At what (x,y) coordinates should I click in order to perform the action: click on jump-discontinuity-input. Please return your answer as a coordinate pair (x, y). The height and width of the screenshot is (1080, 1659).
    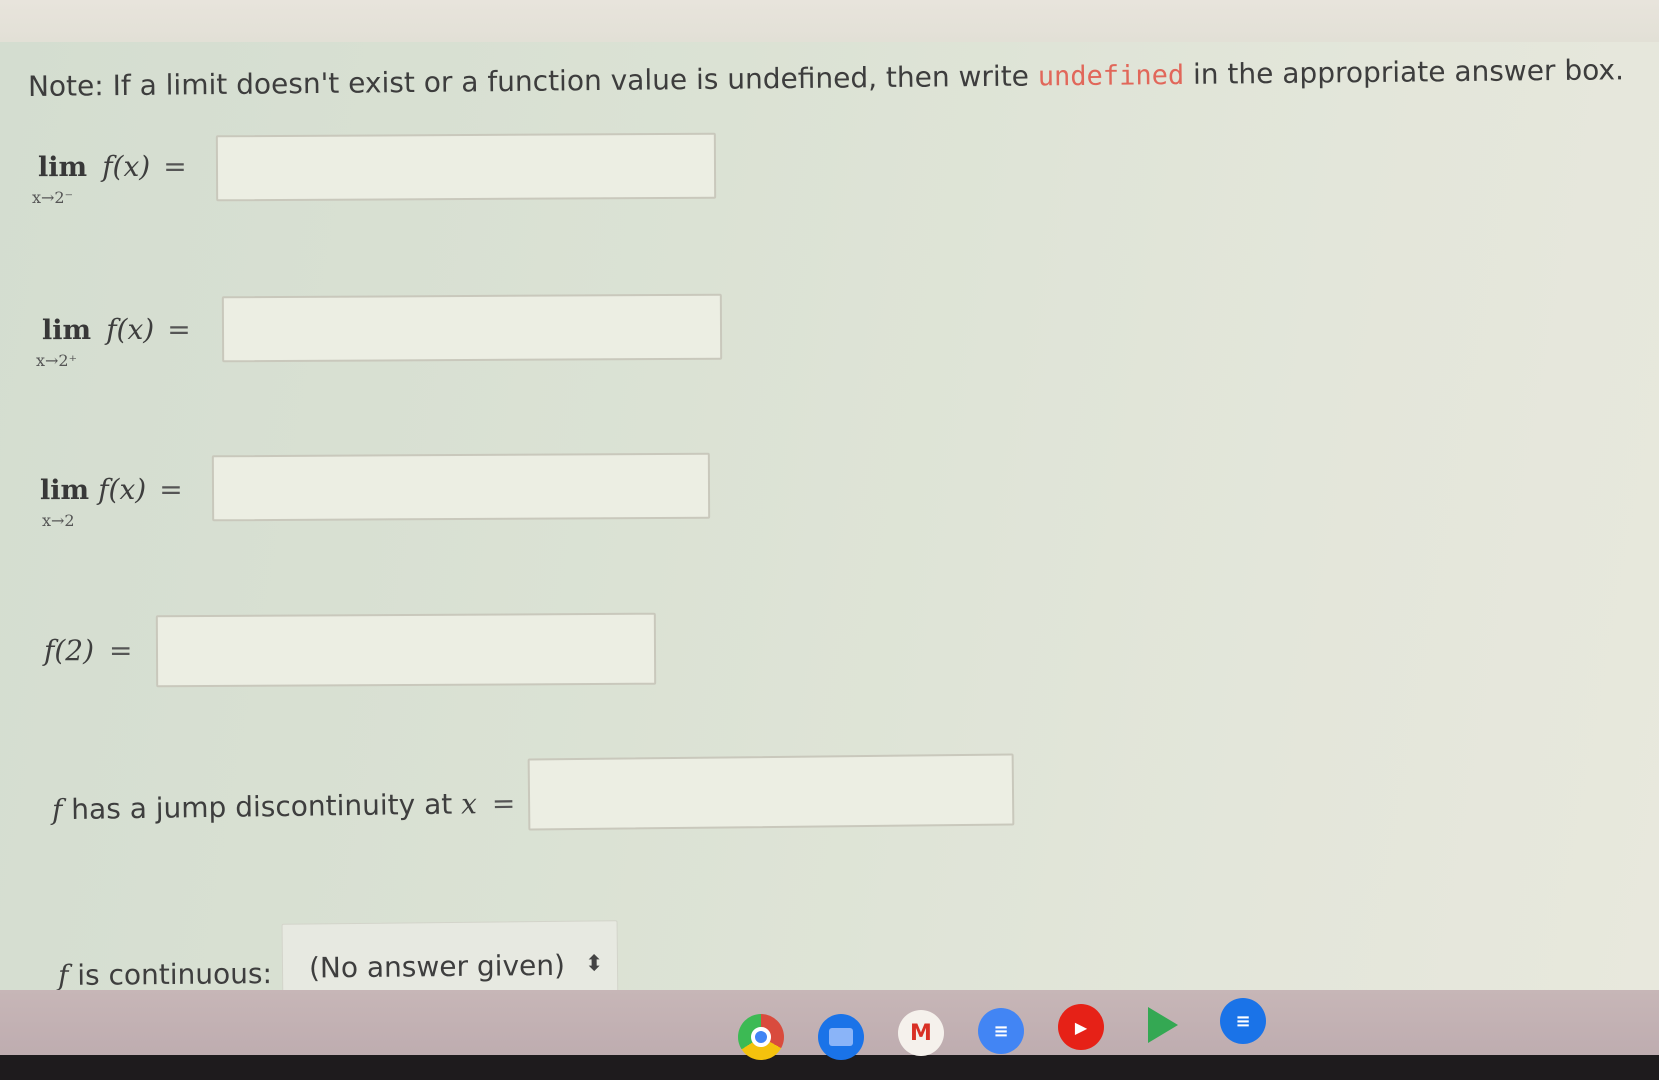
    Looking at the image, I should click on (771, 792).